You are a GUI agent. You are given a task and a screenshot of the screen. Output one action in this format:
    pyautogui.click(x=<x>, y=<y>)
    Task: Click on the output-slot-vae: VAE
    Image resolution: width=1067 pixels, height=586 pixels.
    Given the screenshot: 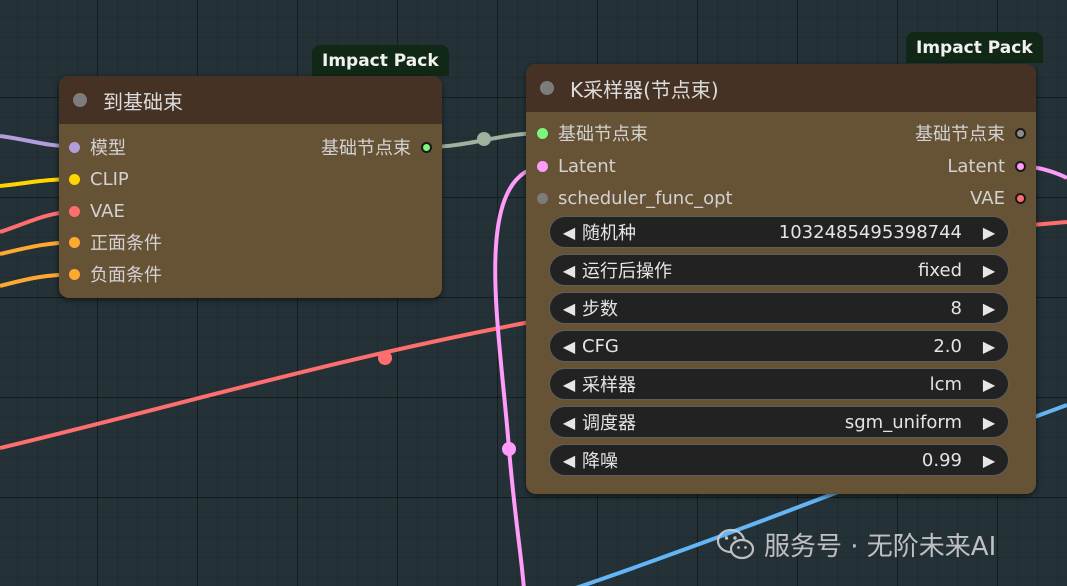 What is the action you would take?
    pyautogui.click(x=998, y=198)
    